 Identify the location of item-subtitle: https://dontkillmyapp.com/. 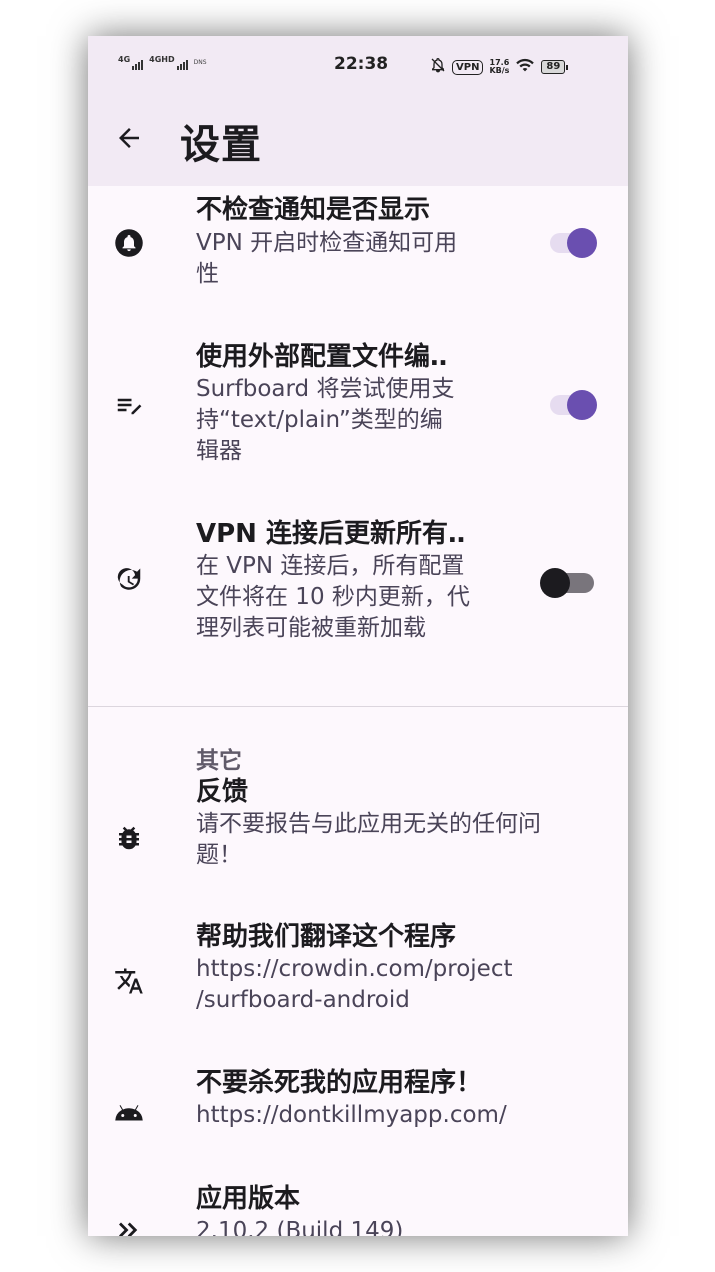
(351, 1115).